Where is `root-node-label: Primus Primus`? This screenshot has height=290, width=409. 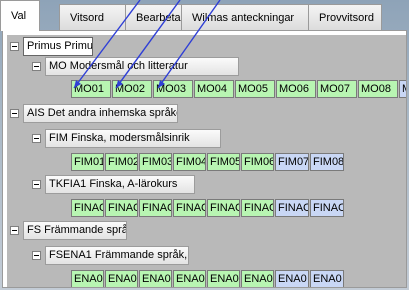
root-node-label: Primus Primus is located at coordinates (58, 46).